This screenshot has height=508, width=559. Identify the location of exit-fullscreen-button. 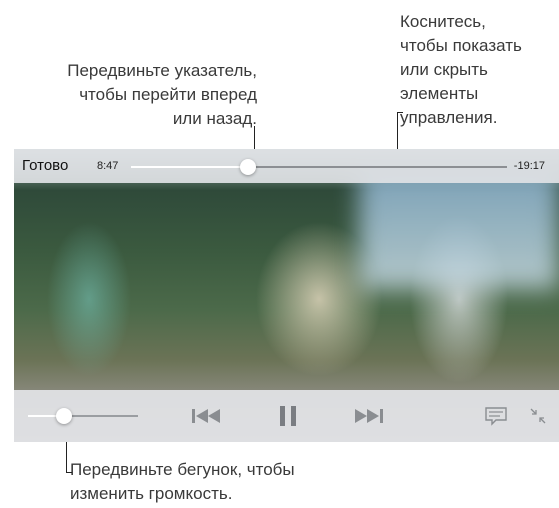
(538, 416).